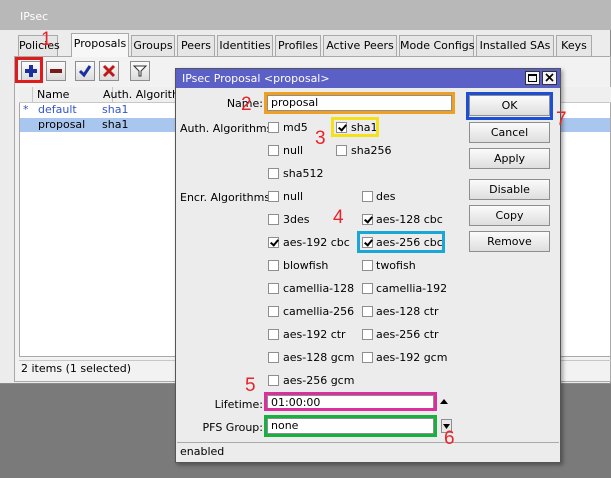 Image resolution: width=611 pixels, height=478 pixels. What do you see at coordinates (449, 438) in the screenshot?
I see `annotation-number-6: 6` at bounding box center [449, 438].